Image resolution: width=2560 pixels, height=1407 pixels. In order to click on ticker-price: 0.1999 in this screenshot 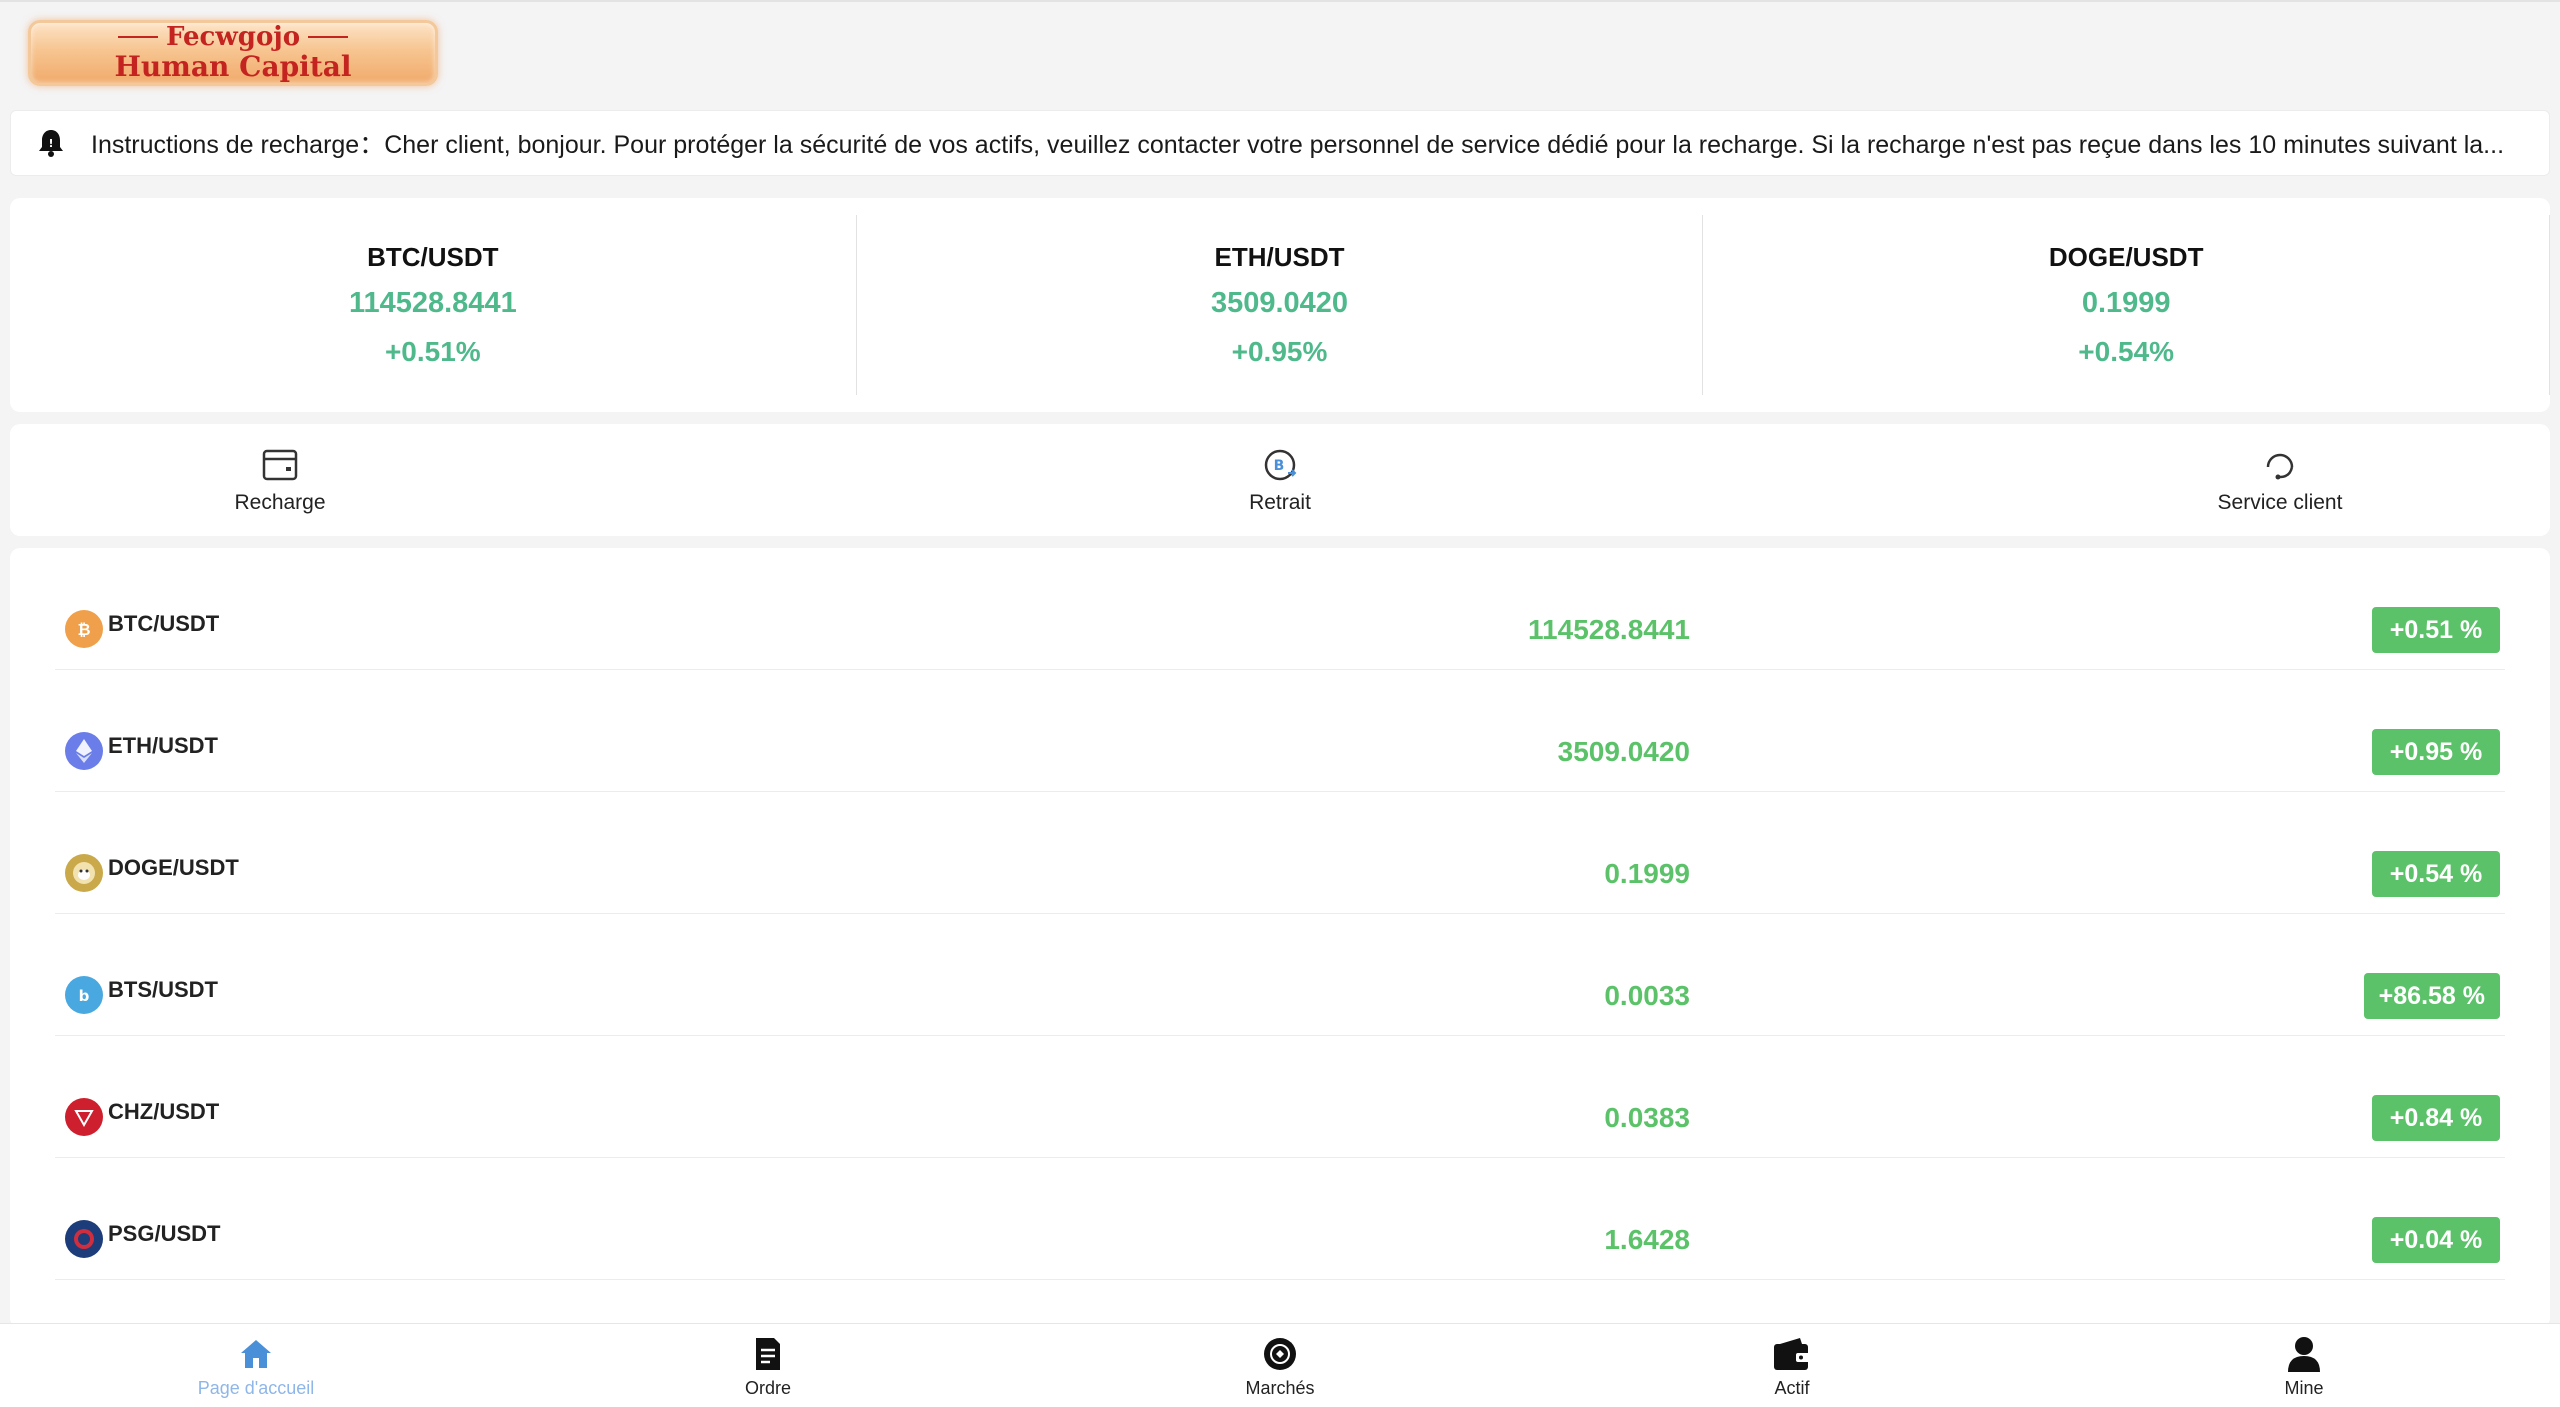, I will do `click(2126, 303)`.